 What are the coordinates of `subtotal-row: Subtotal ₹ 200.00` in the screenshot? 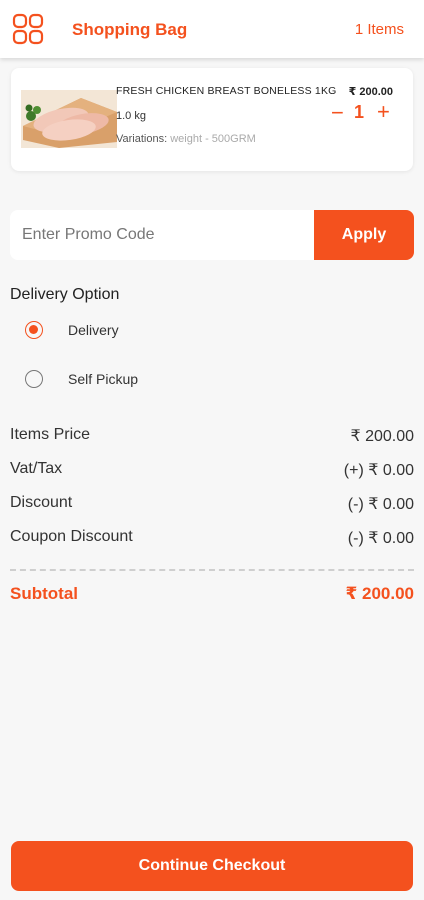 It's located at (212, 594).